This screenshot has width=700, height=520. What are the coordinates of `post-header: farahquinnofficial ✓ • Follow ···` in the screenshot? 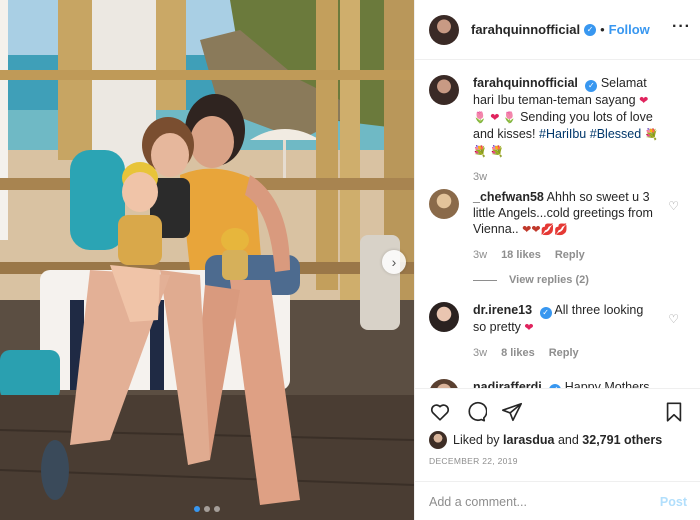 It's located at (557, 30).